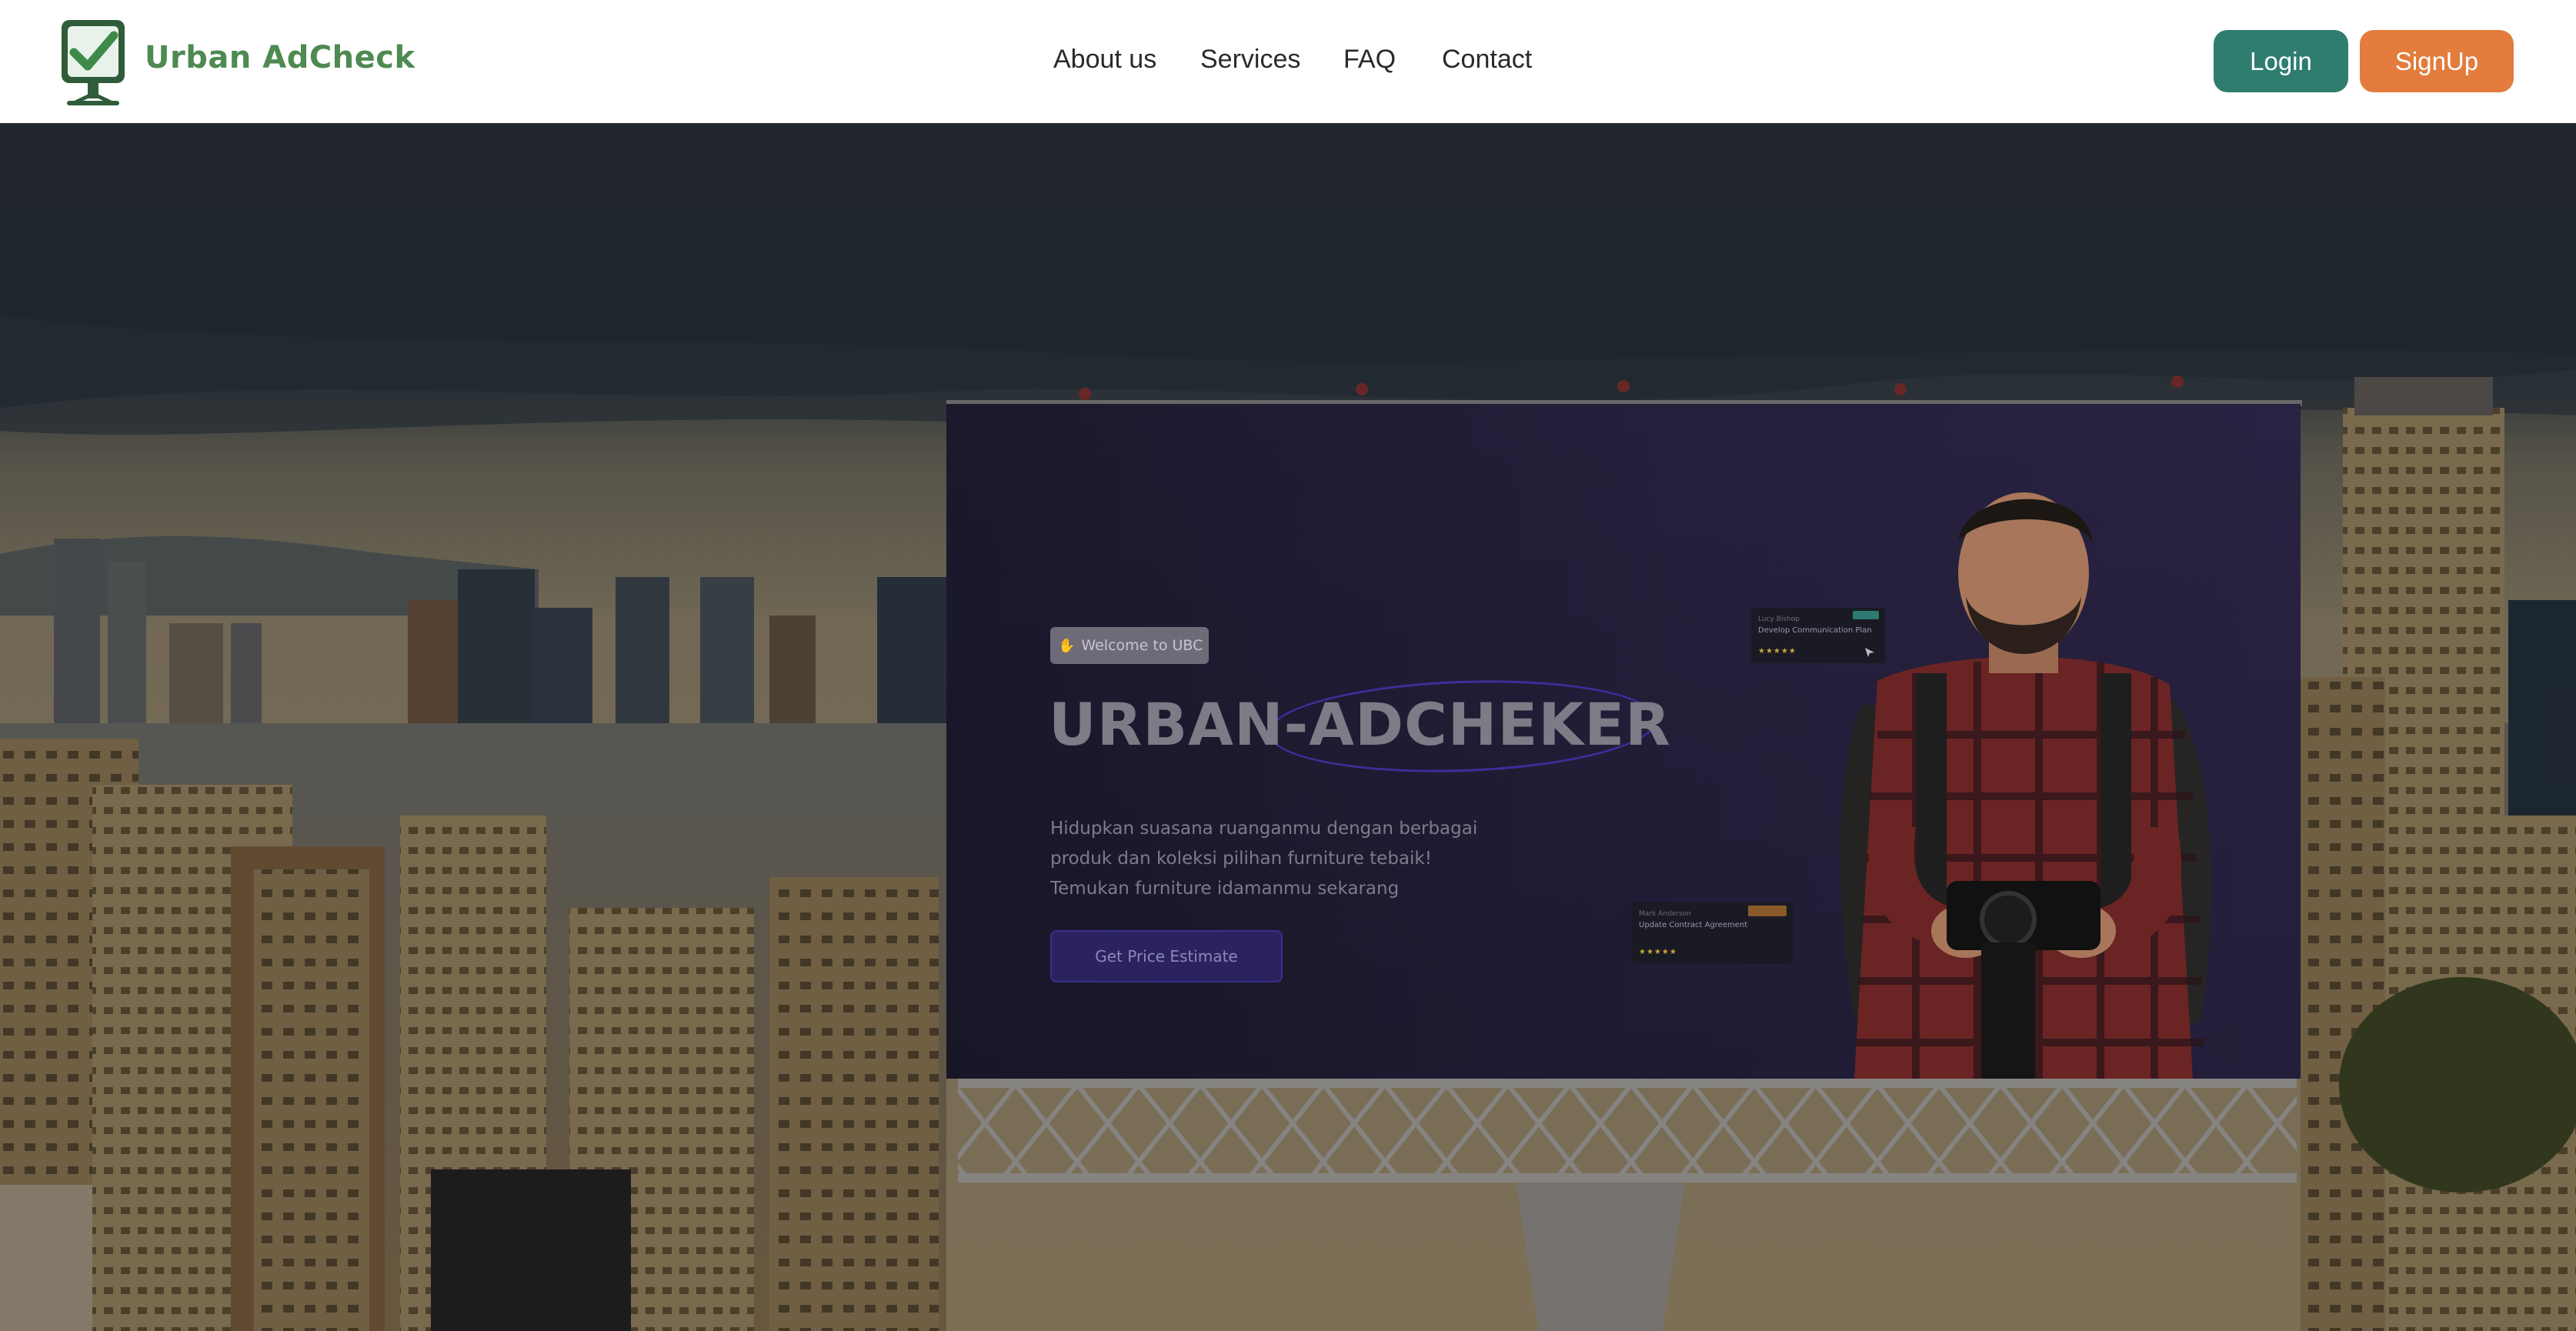 This screenshot has height=1331, width=2576. I want to click on nav-contact: Contact, so click(1487, 60).